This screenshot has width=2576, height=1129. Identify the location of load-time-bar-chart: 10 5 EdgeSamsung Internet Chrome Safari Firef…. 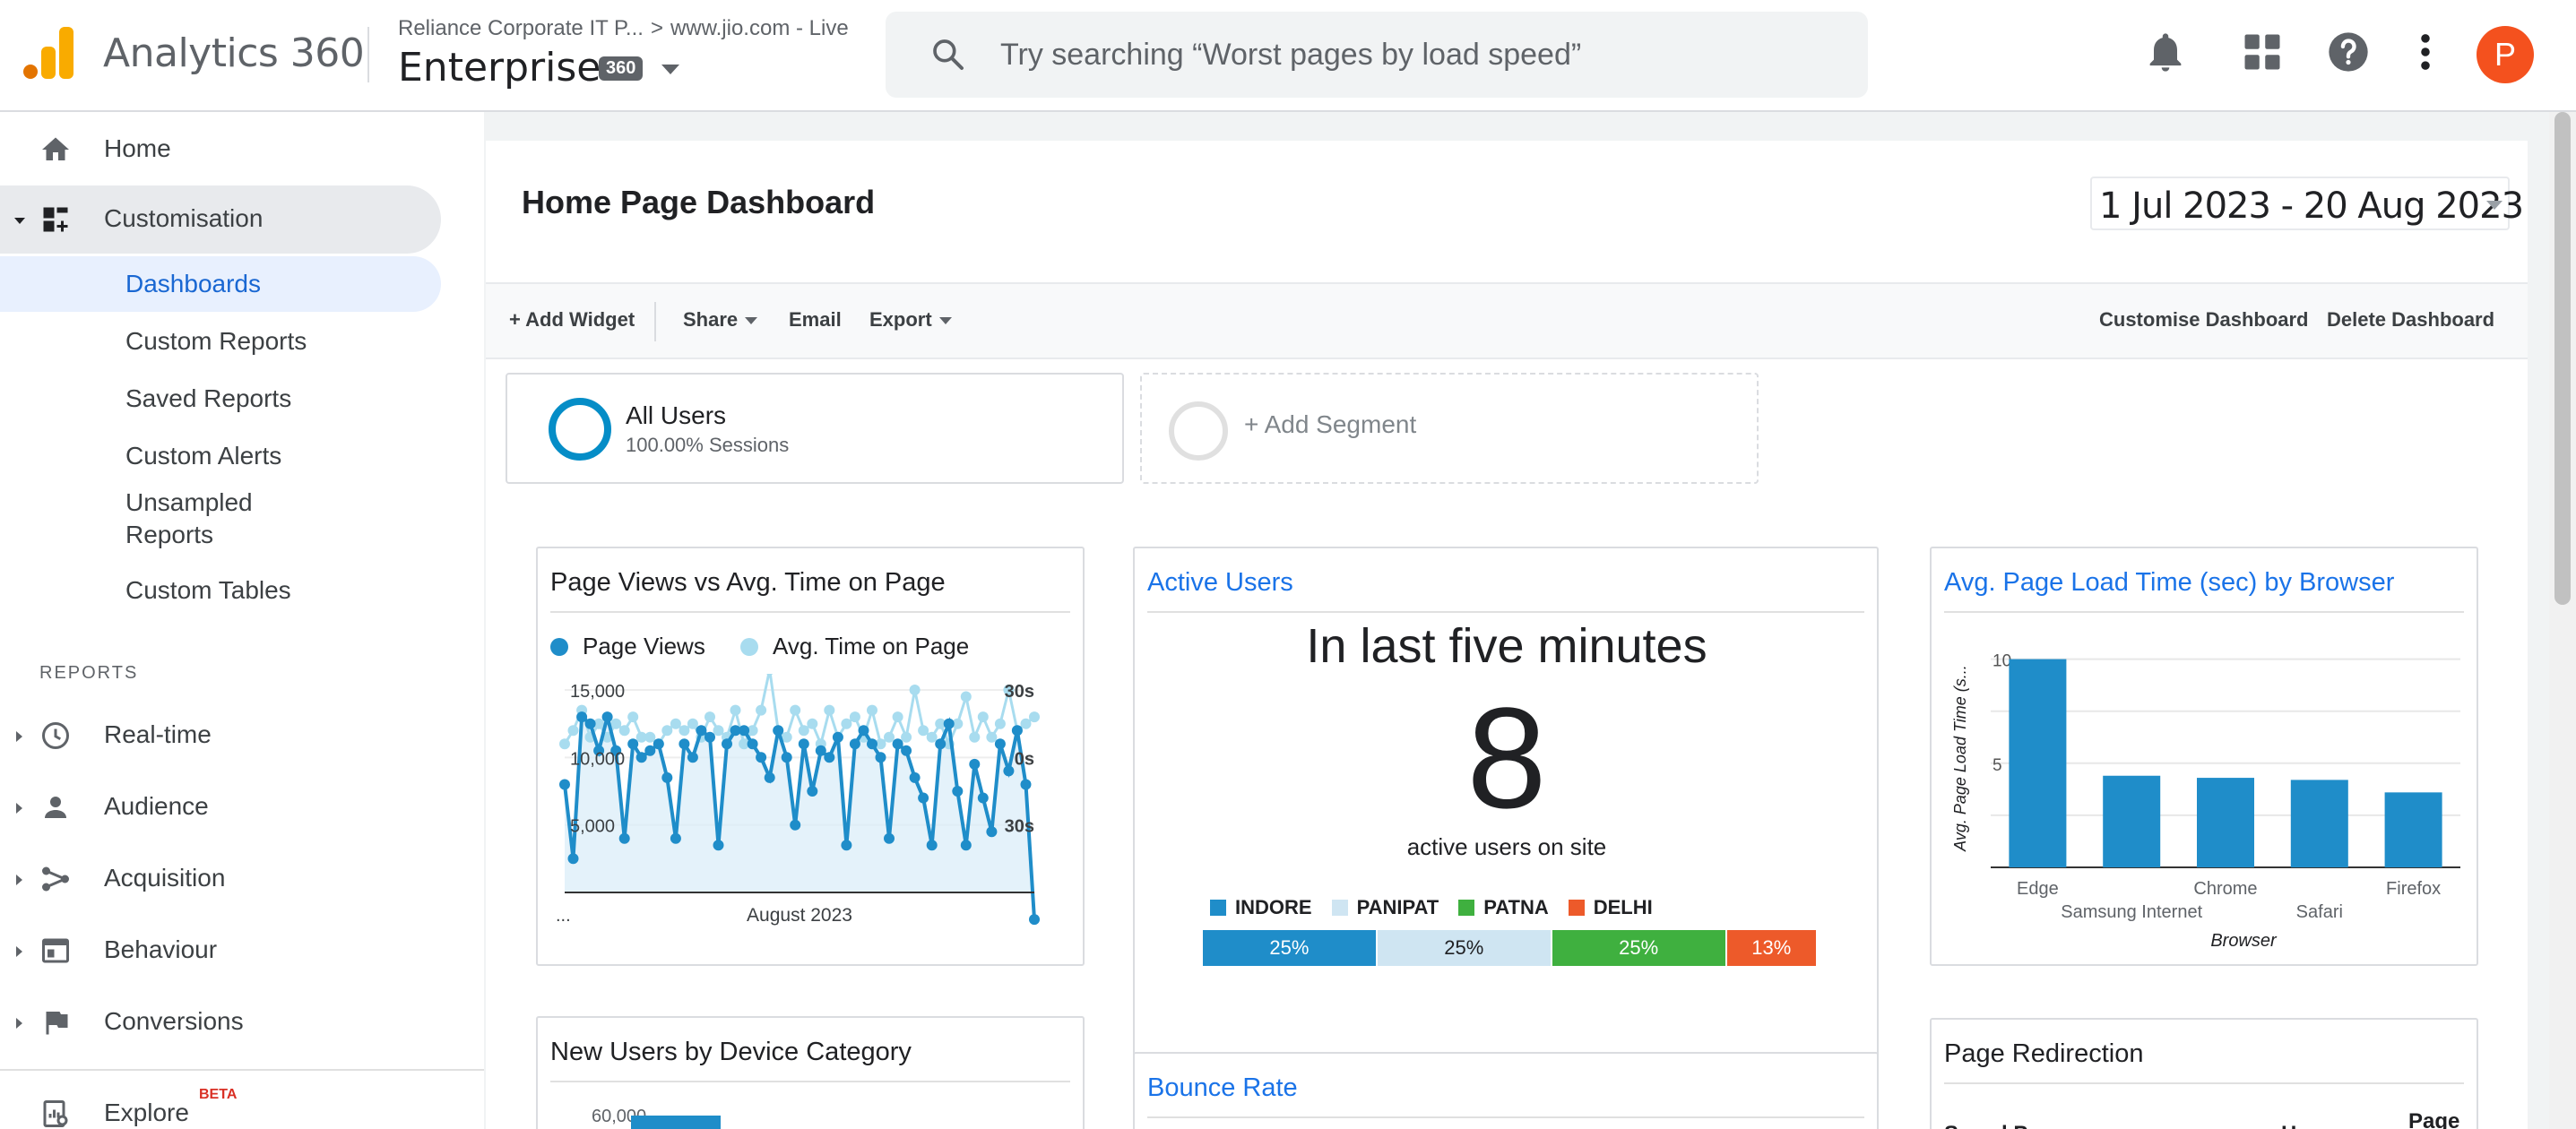
(2204, 787).